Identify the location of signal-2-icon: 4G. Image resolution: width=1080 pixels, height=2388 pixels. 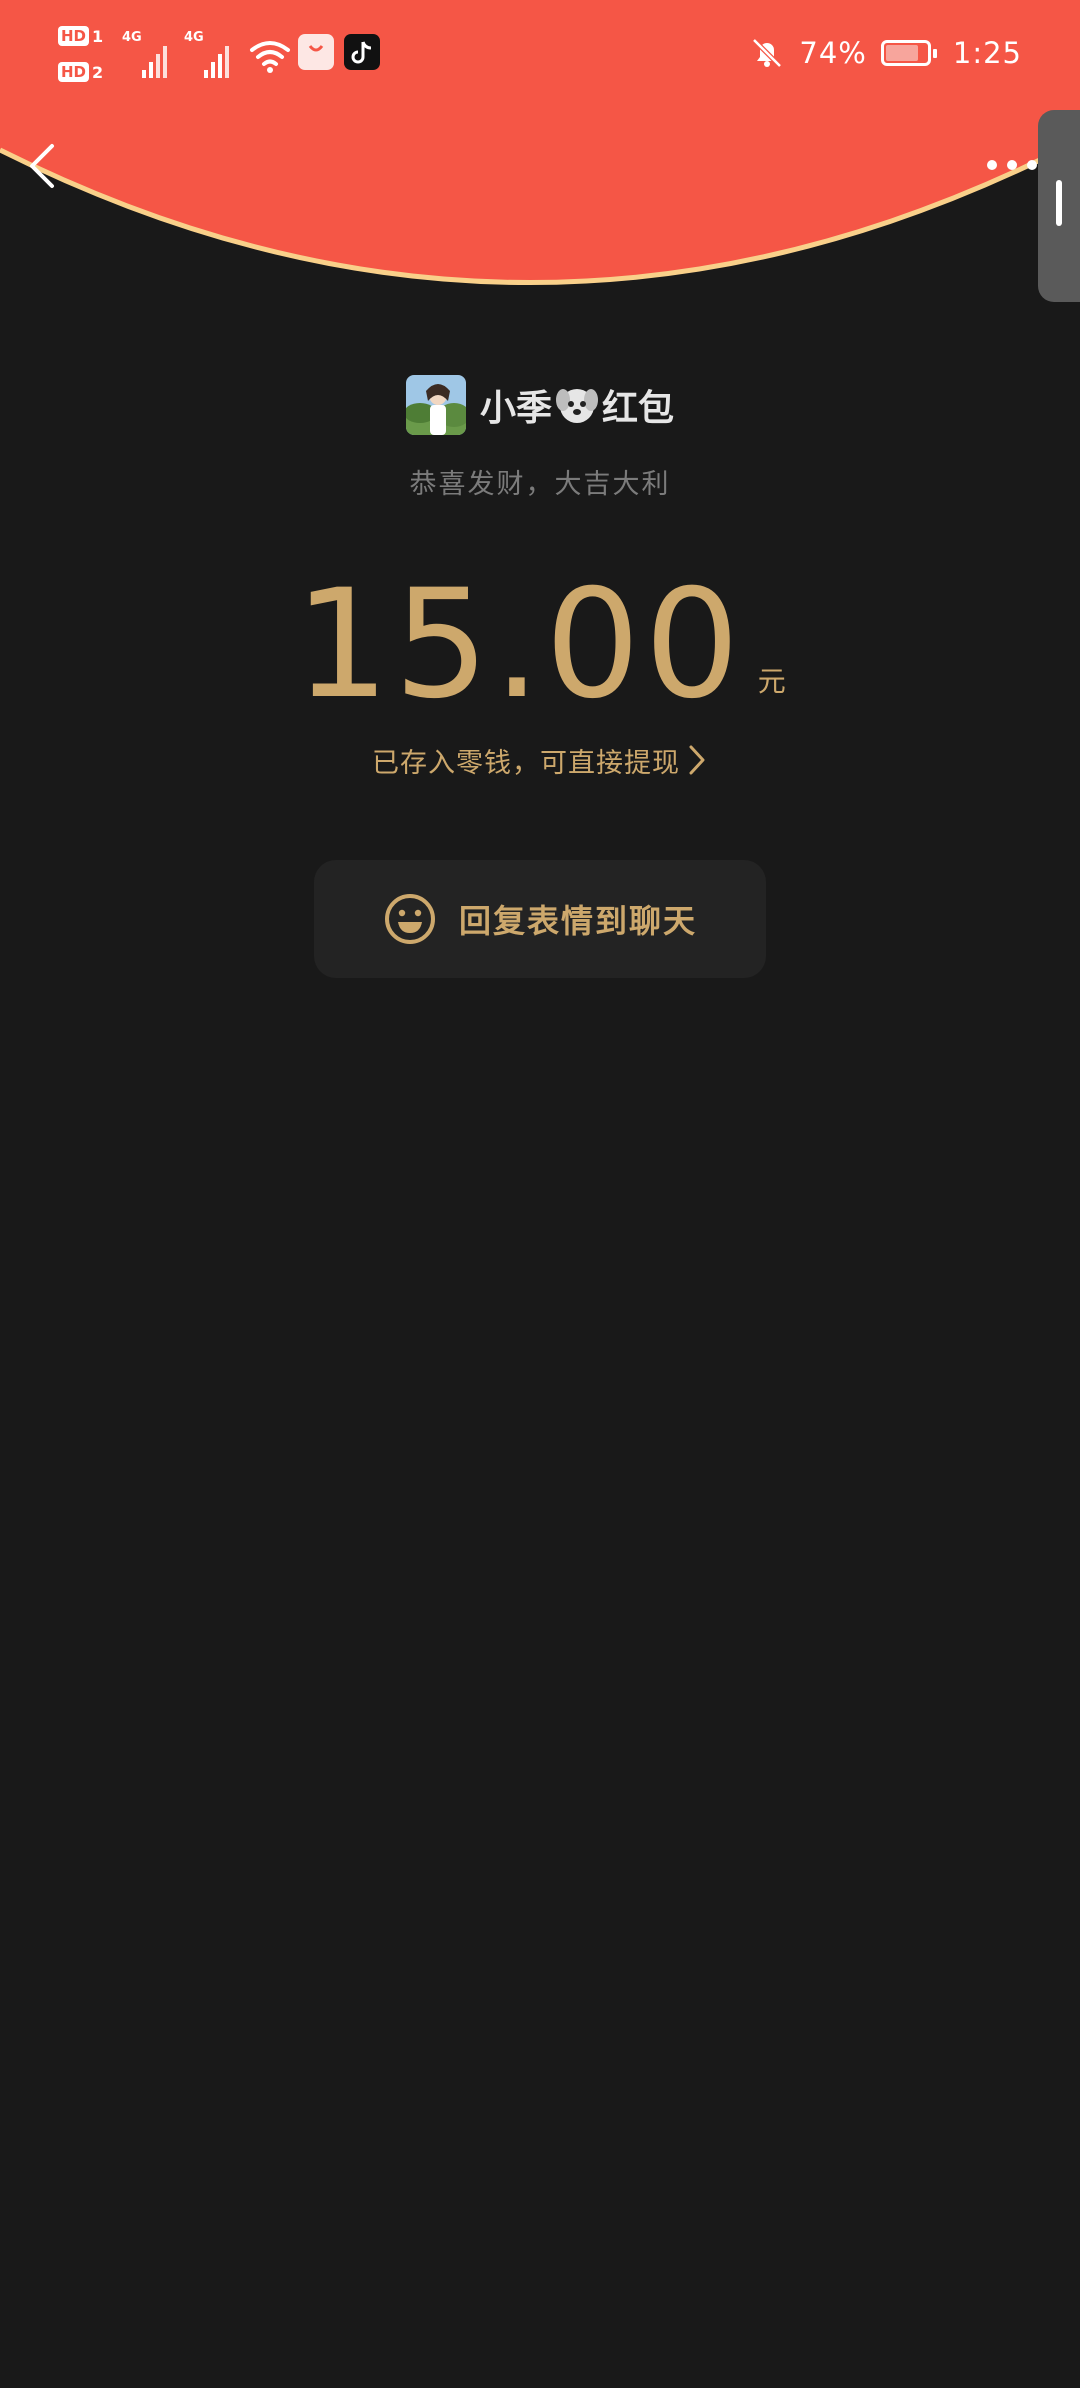
(210, 57).